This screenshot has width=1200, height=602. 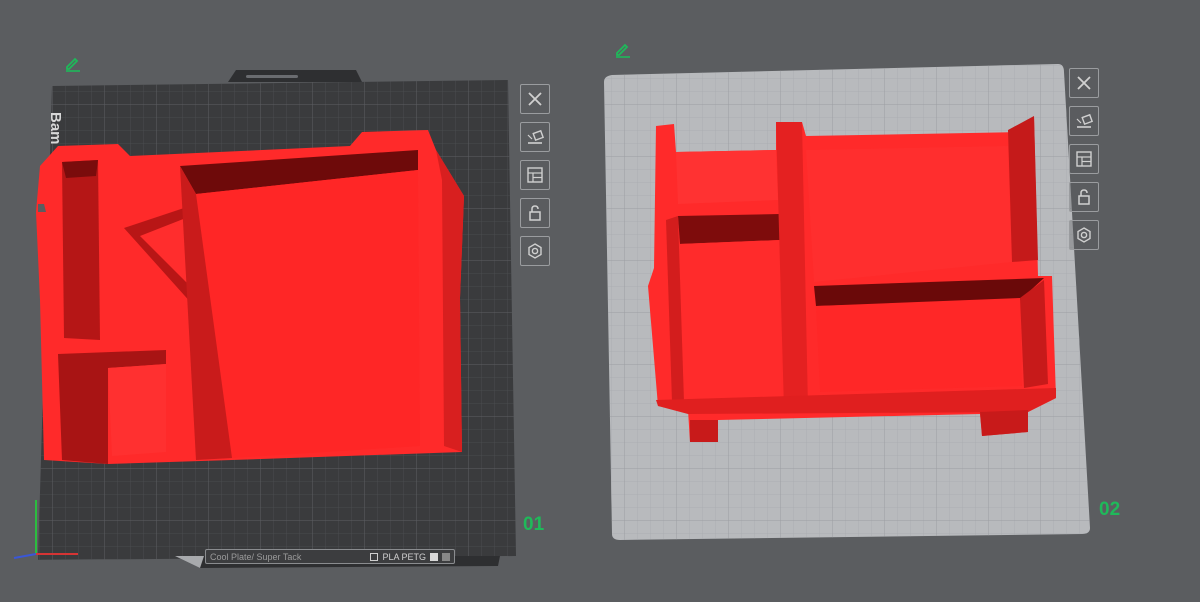 I want to click on filament-types: PLA PETG, so click(x=404, y=556).